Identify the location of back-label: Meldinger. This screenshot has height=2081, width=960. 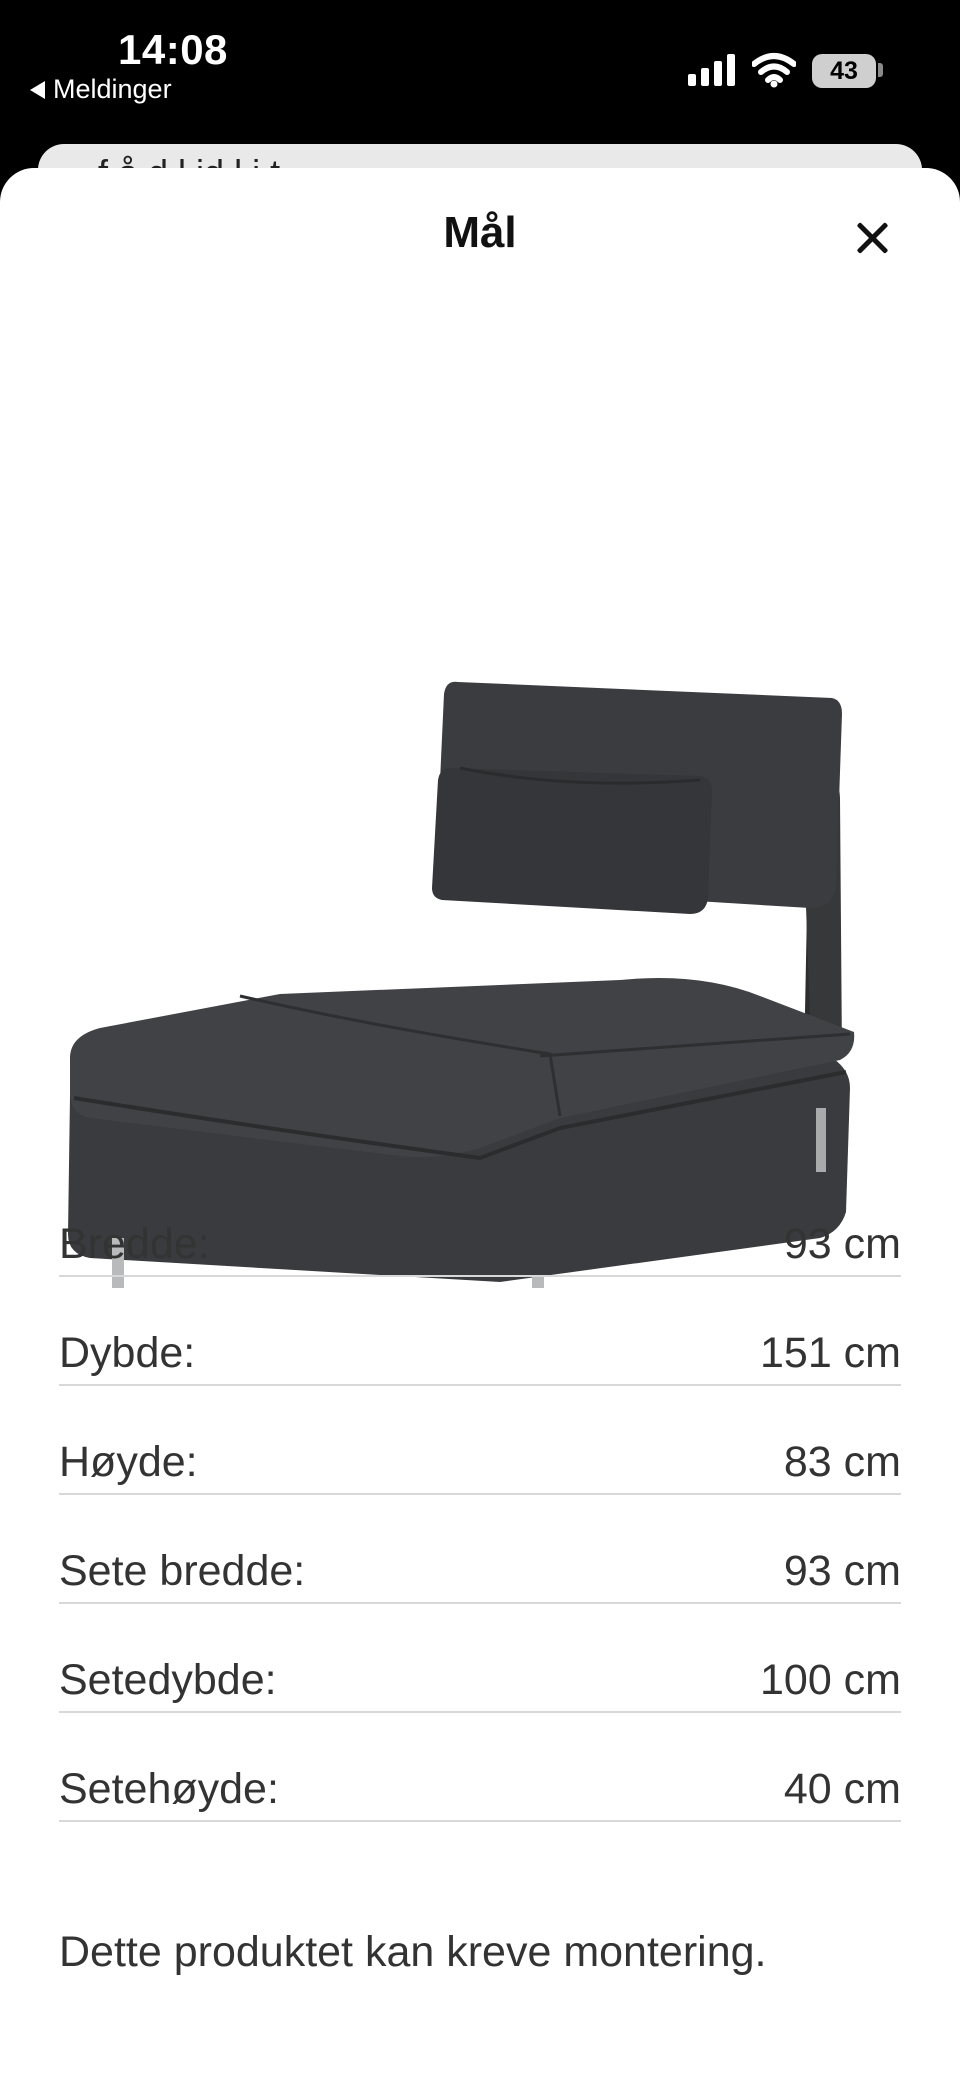
(112, 89).